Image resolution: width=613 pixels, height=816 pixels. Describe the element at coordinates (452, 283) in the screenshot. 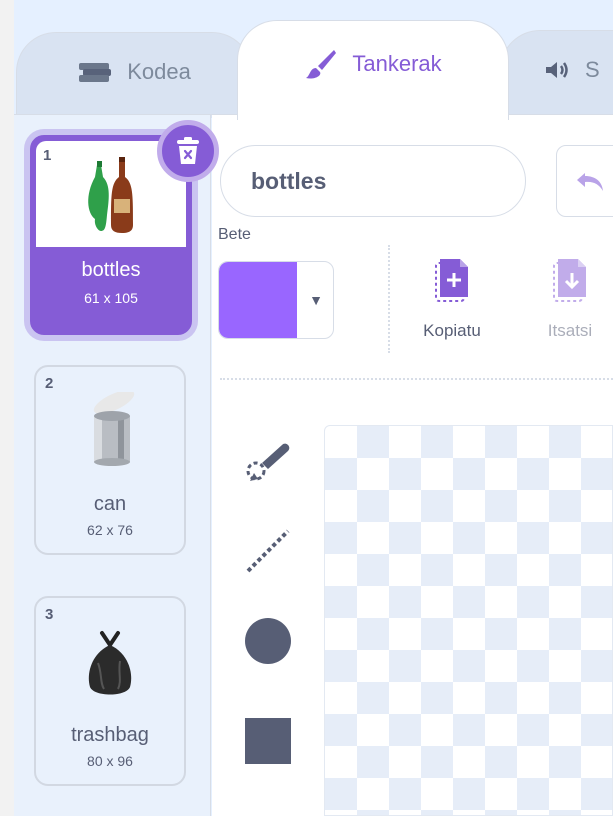

I see `copy-icon` at that location.